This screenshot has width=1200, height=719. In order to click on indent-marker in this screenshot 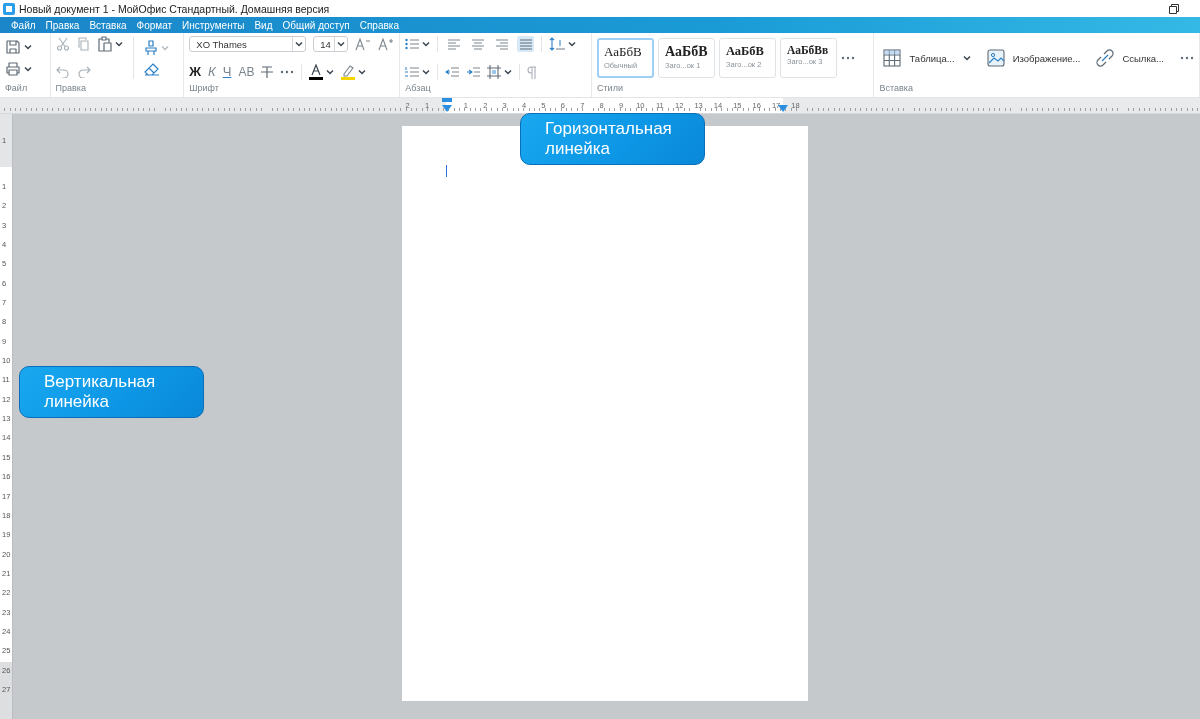, I will do `click(447, 105)`.